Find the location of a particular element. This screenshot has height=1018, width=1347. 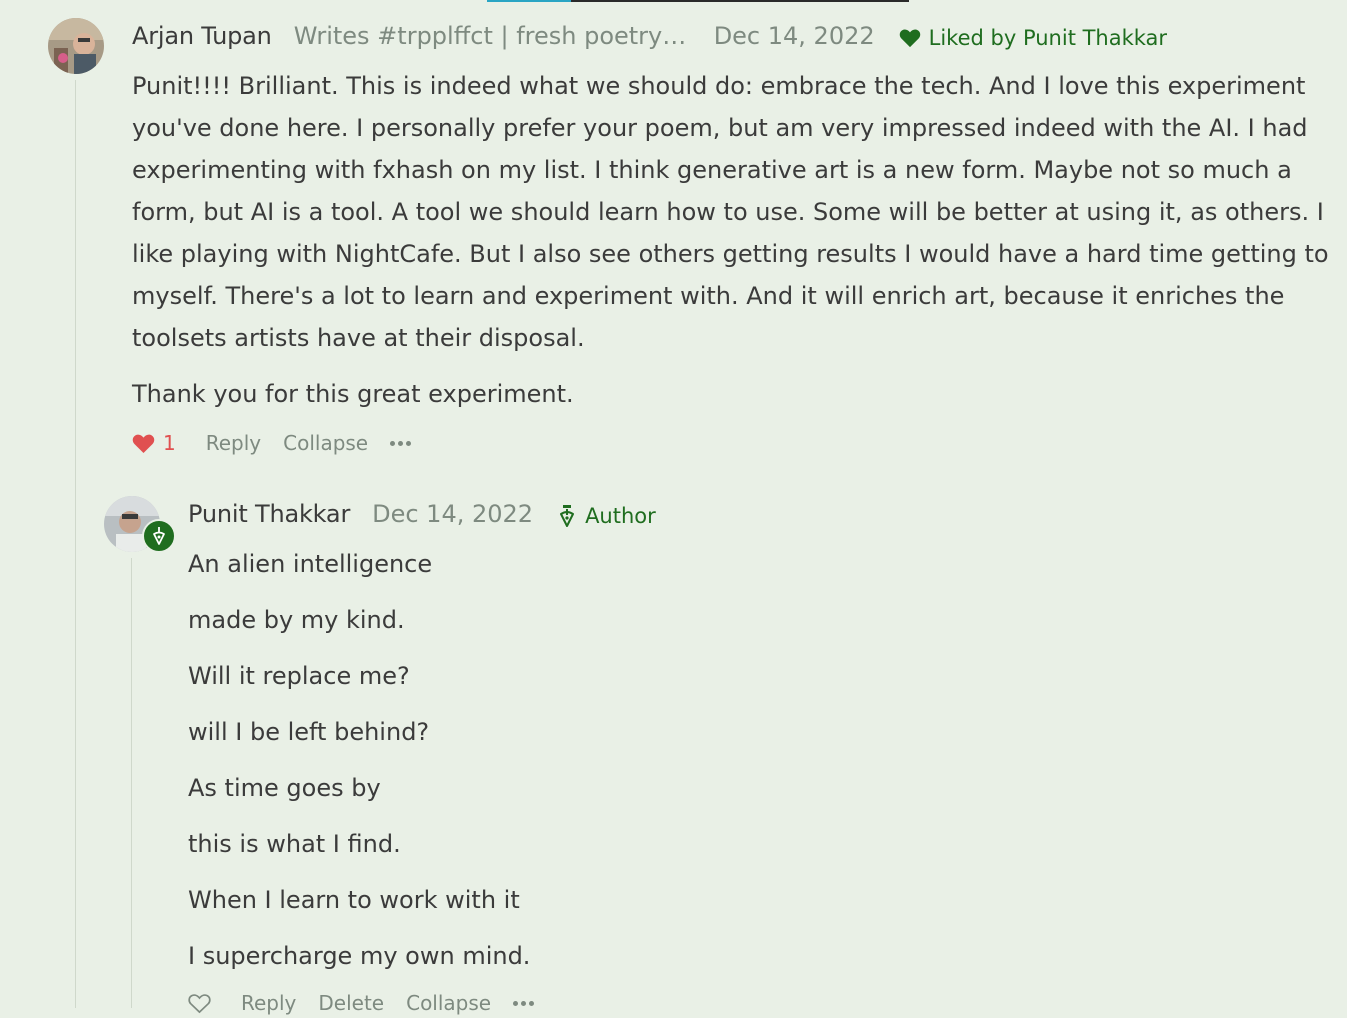

heart-outline-icon is located at coordinates (199, 1003).